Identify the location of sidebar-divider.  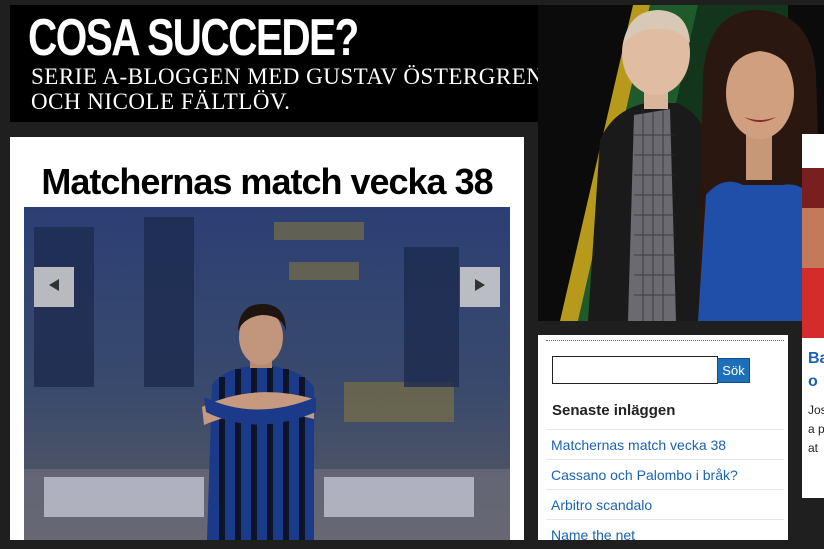
(665, 340).